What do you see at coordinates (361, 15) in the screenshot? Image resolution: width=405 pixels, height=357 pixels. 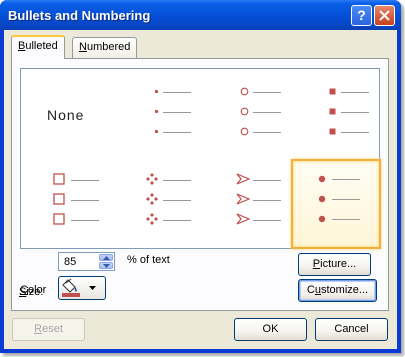 I see `help-button: ?` at bounding box center [361, 15].